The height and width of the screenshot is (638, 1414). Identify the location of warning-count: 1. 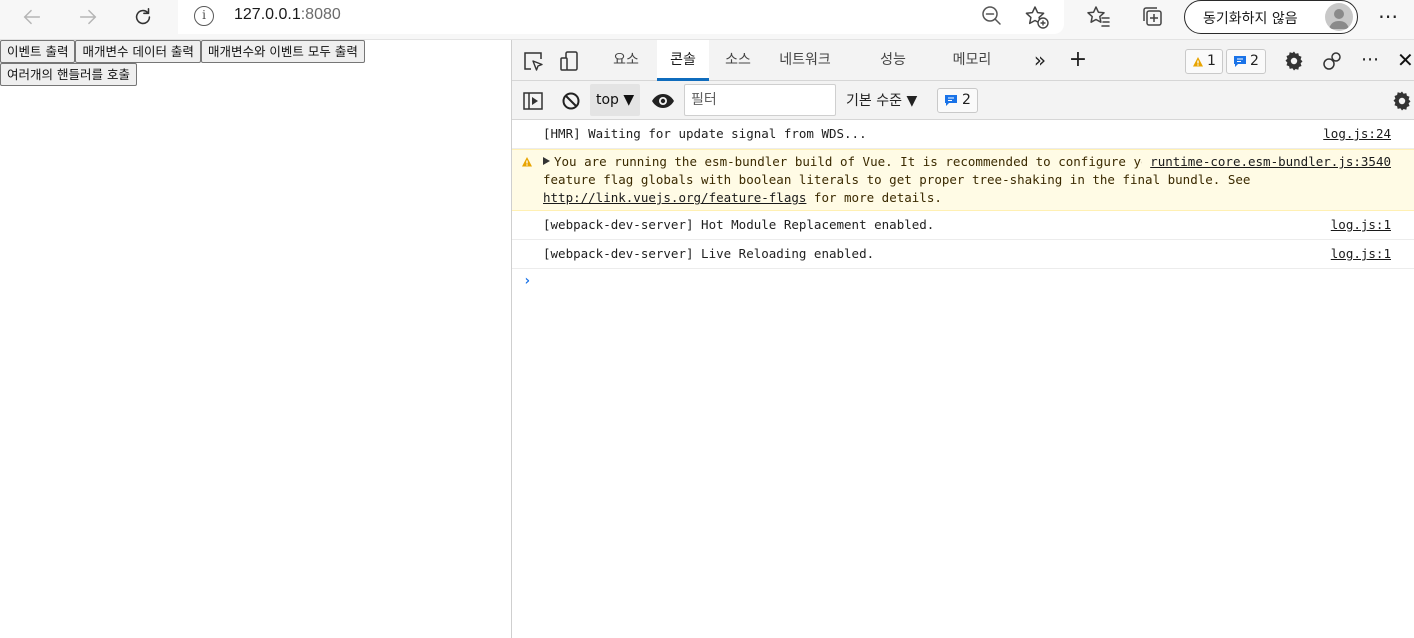
(1211, 61).